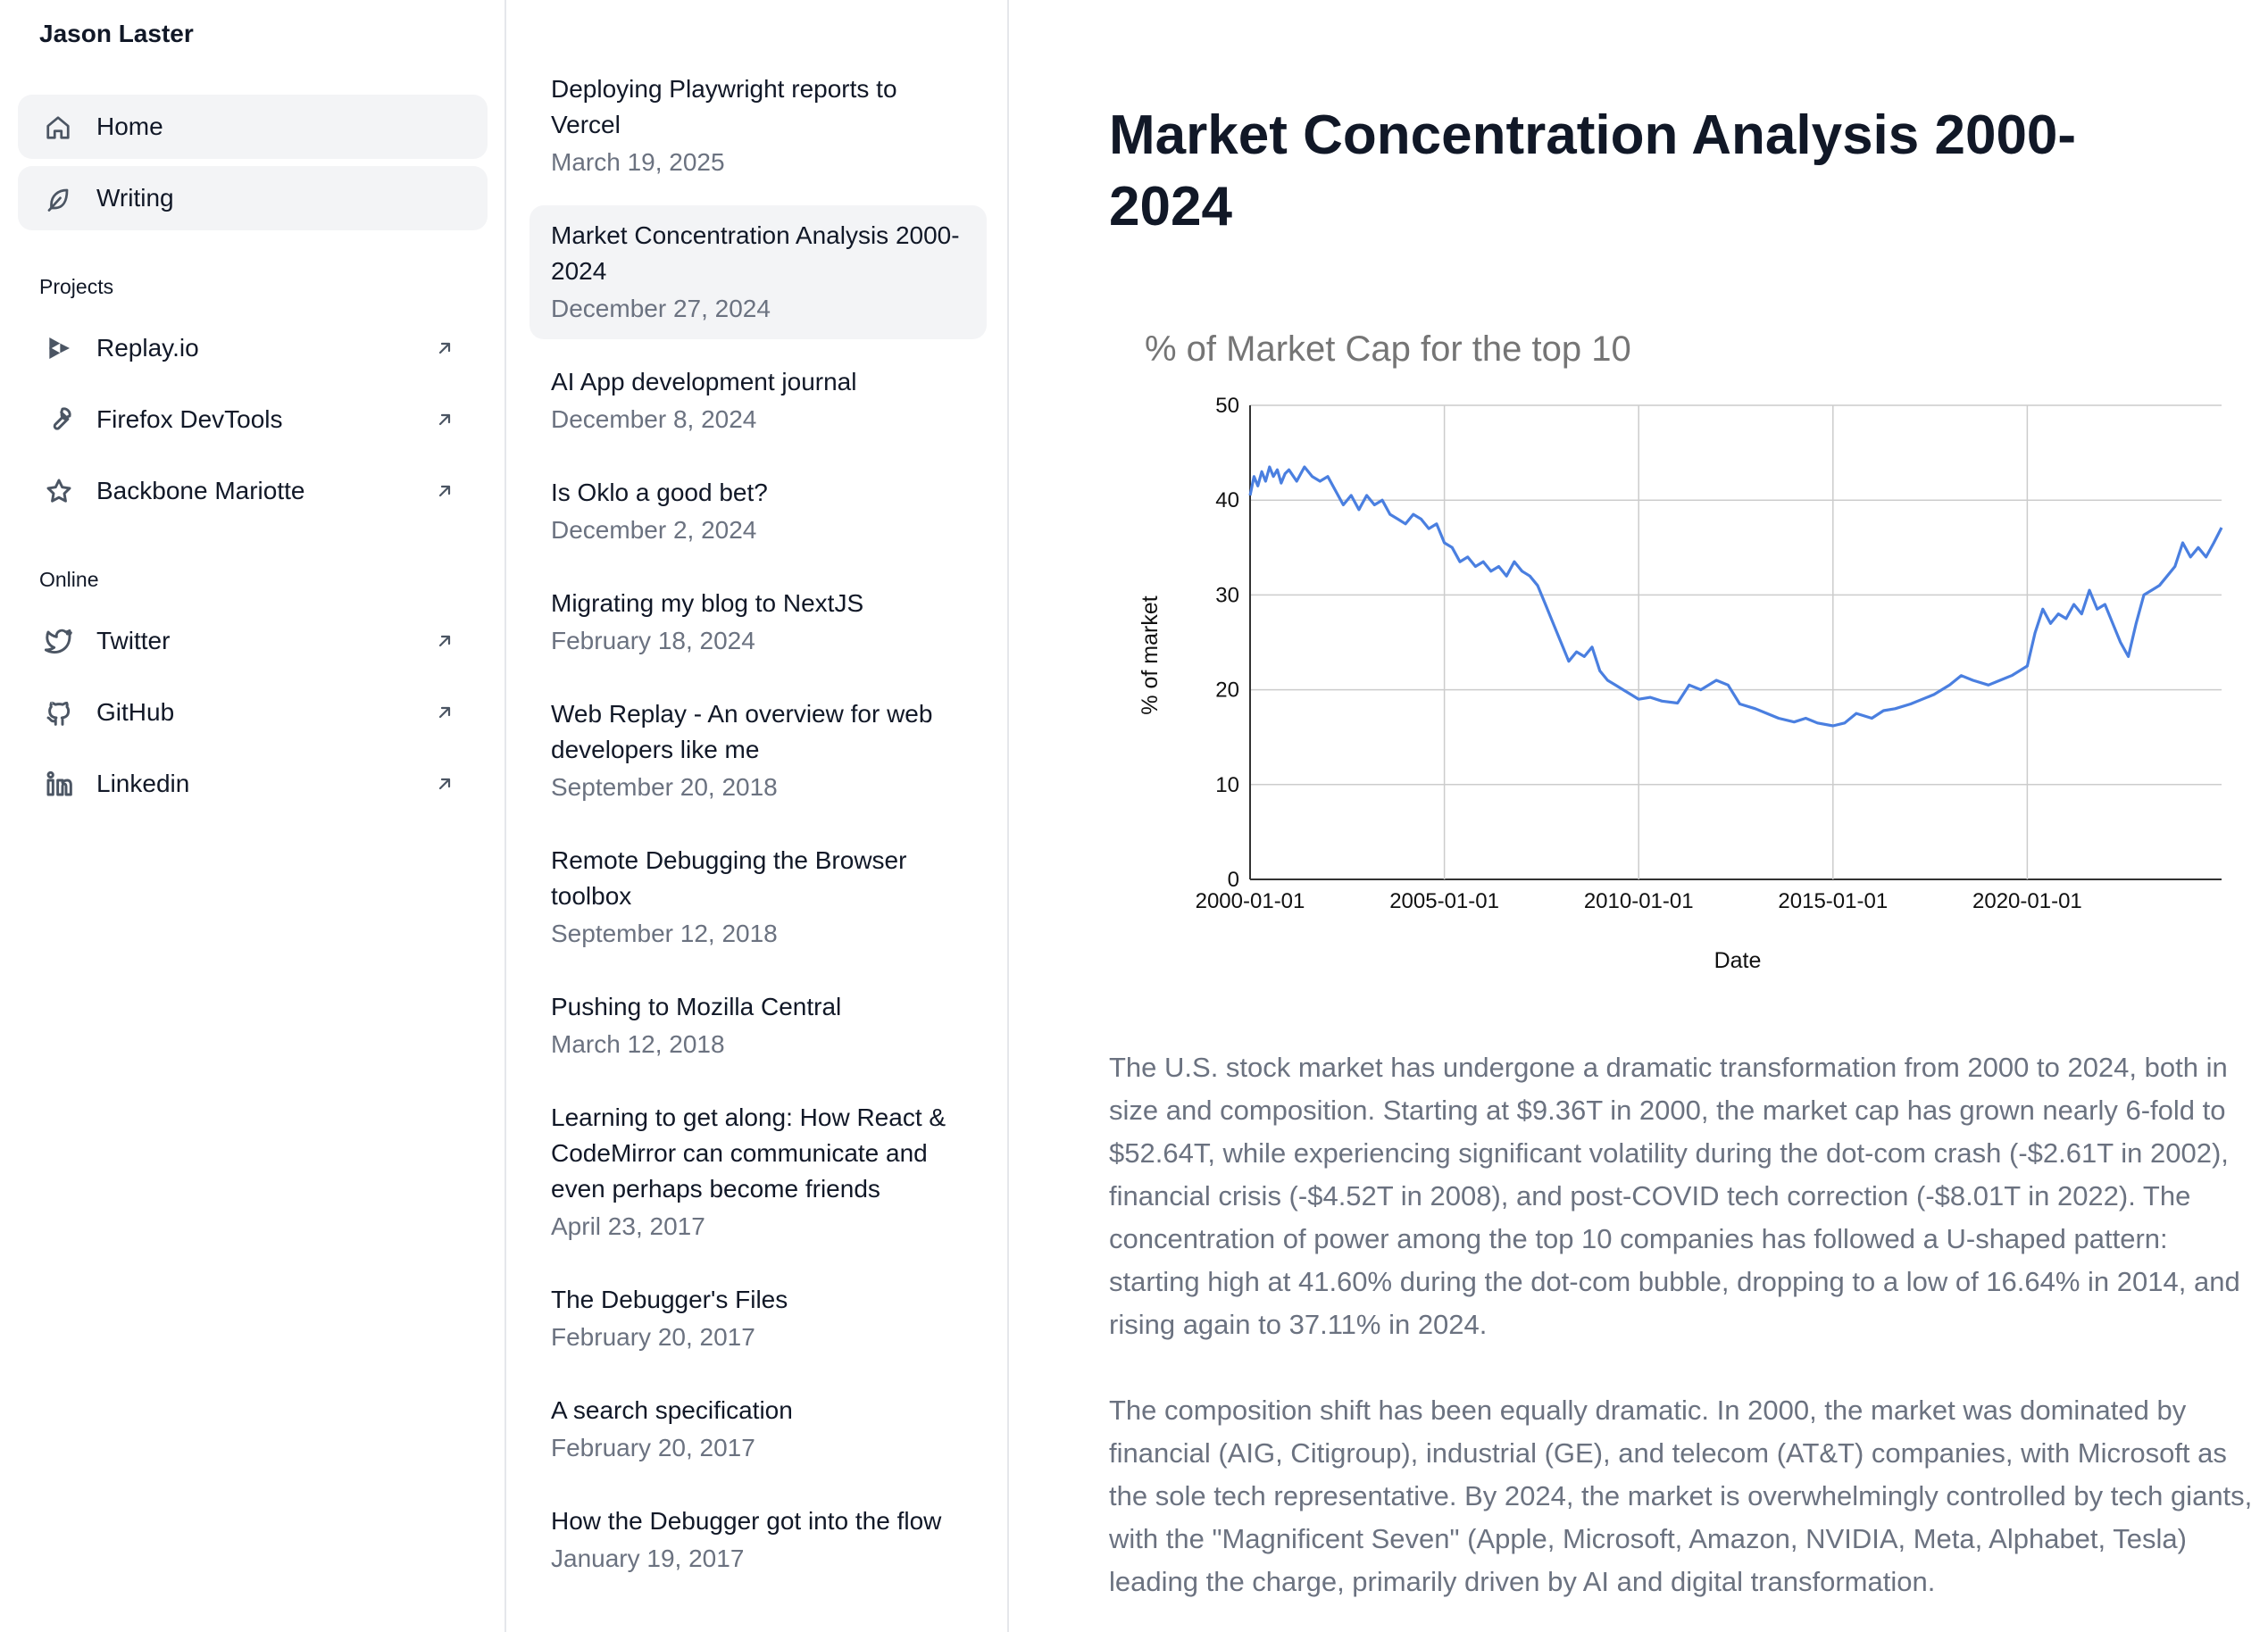 This screenshot has height=1632, width=2268. Describe the element at coordinates (755, 253) in the screenshot. I see `post-title: Market Concentration Analysis 2000-2024` at that location.